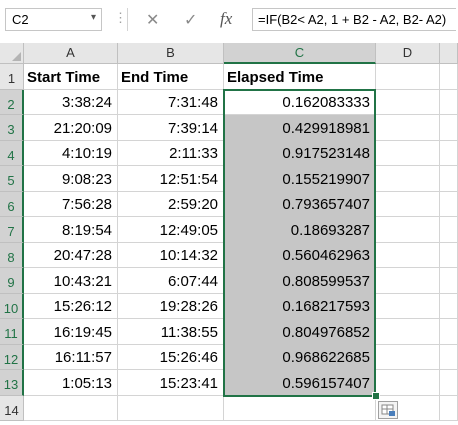  I want to click on cell-c12: 0.968622685, so click(300, 357).